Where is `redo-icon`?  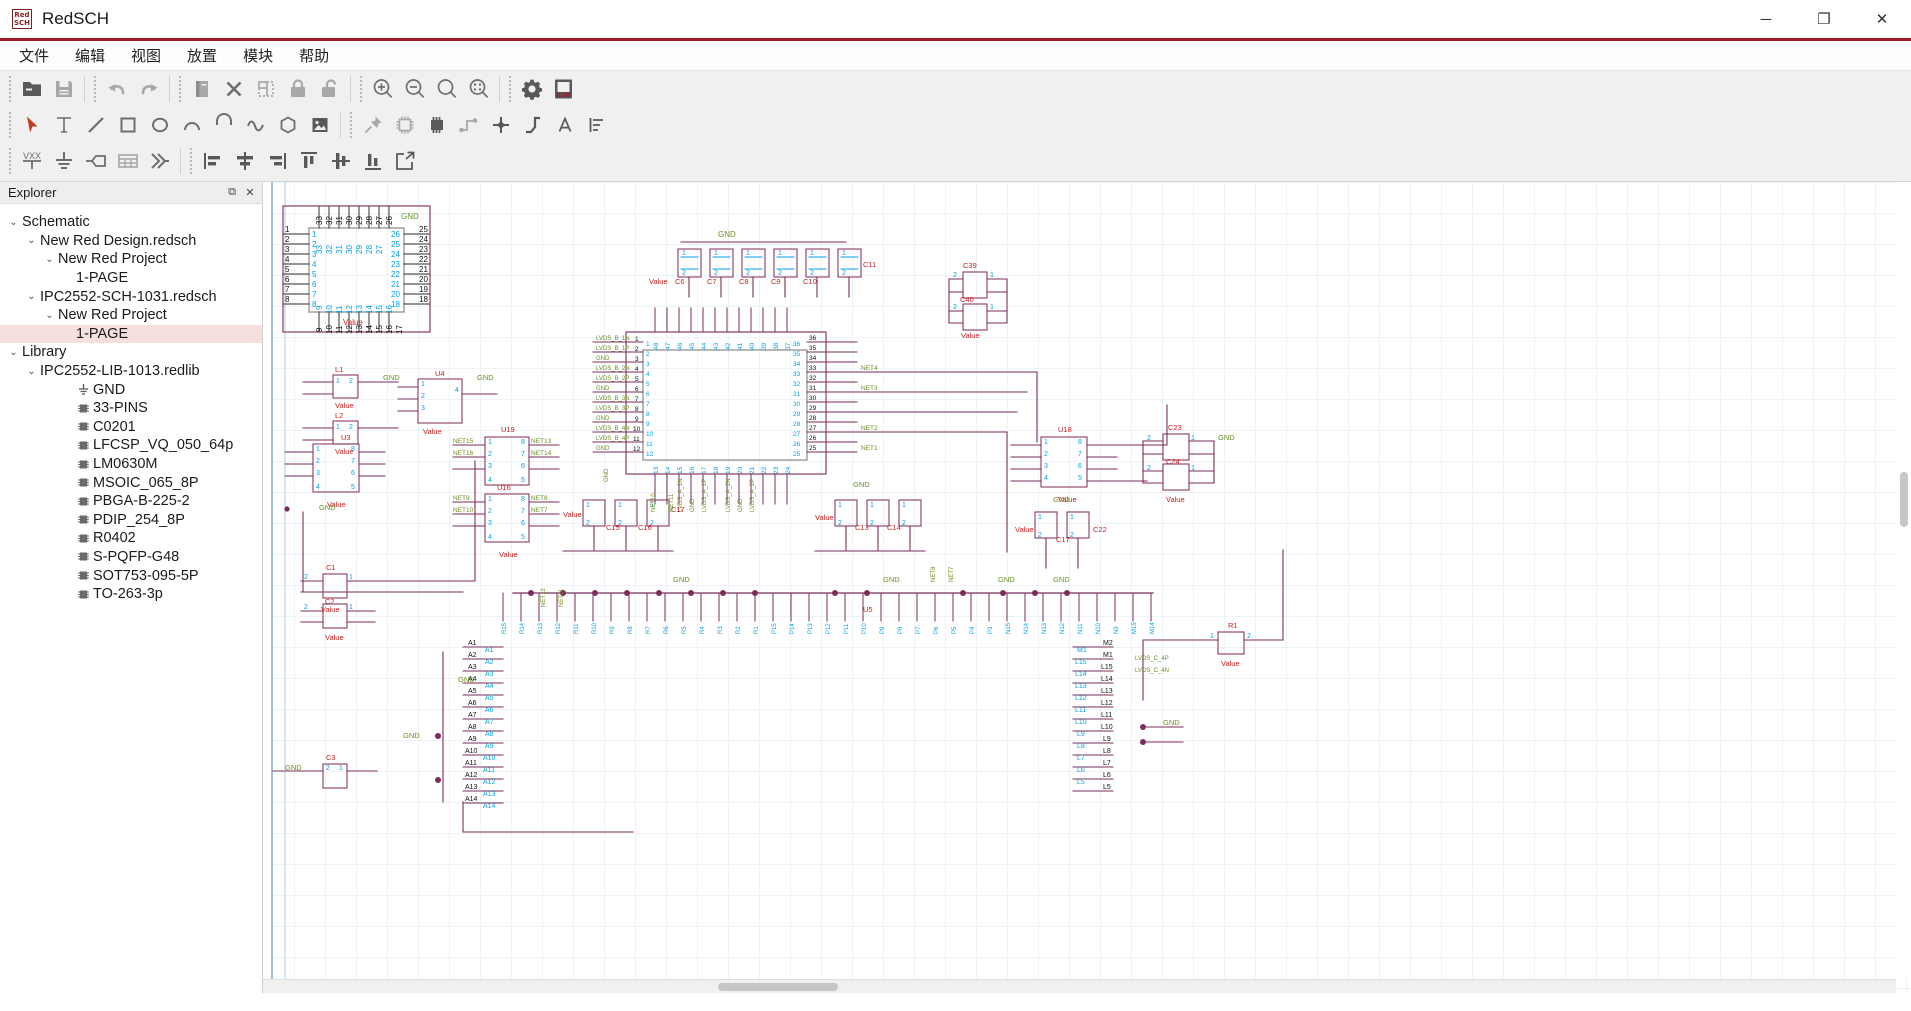
redo-icon is located at coordinates (149, 89).